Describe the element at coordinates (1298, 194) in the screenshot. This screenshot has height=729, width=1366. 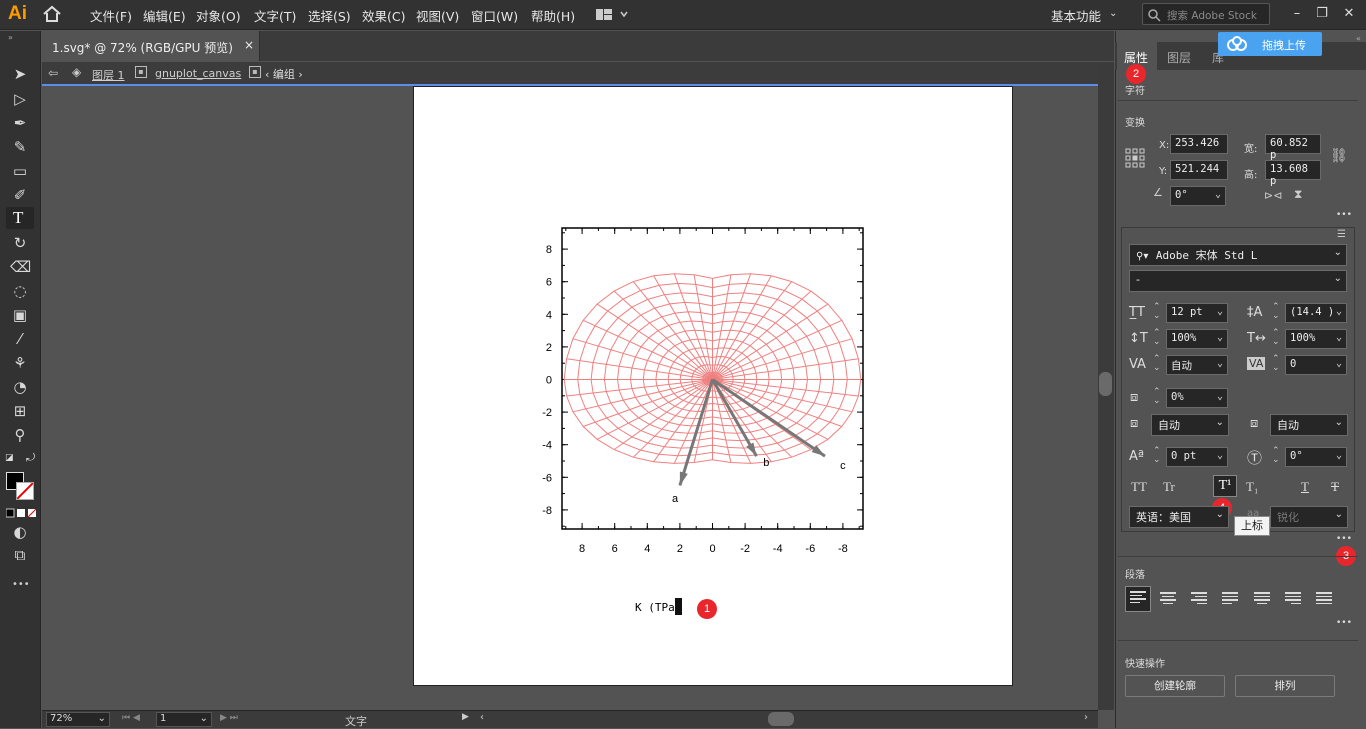
I see `flip-vertical-icon: ⧗` at that location.